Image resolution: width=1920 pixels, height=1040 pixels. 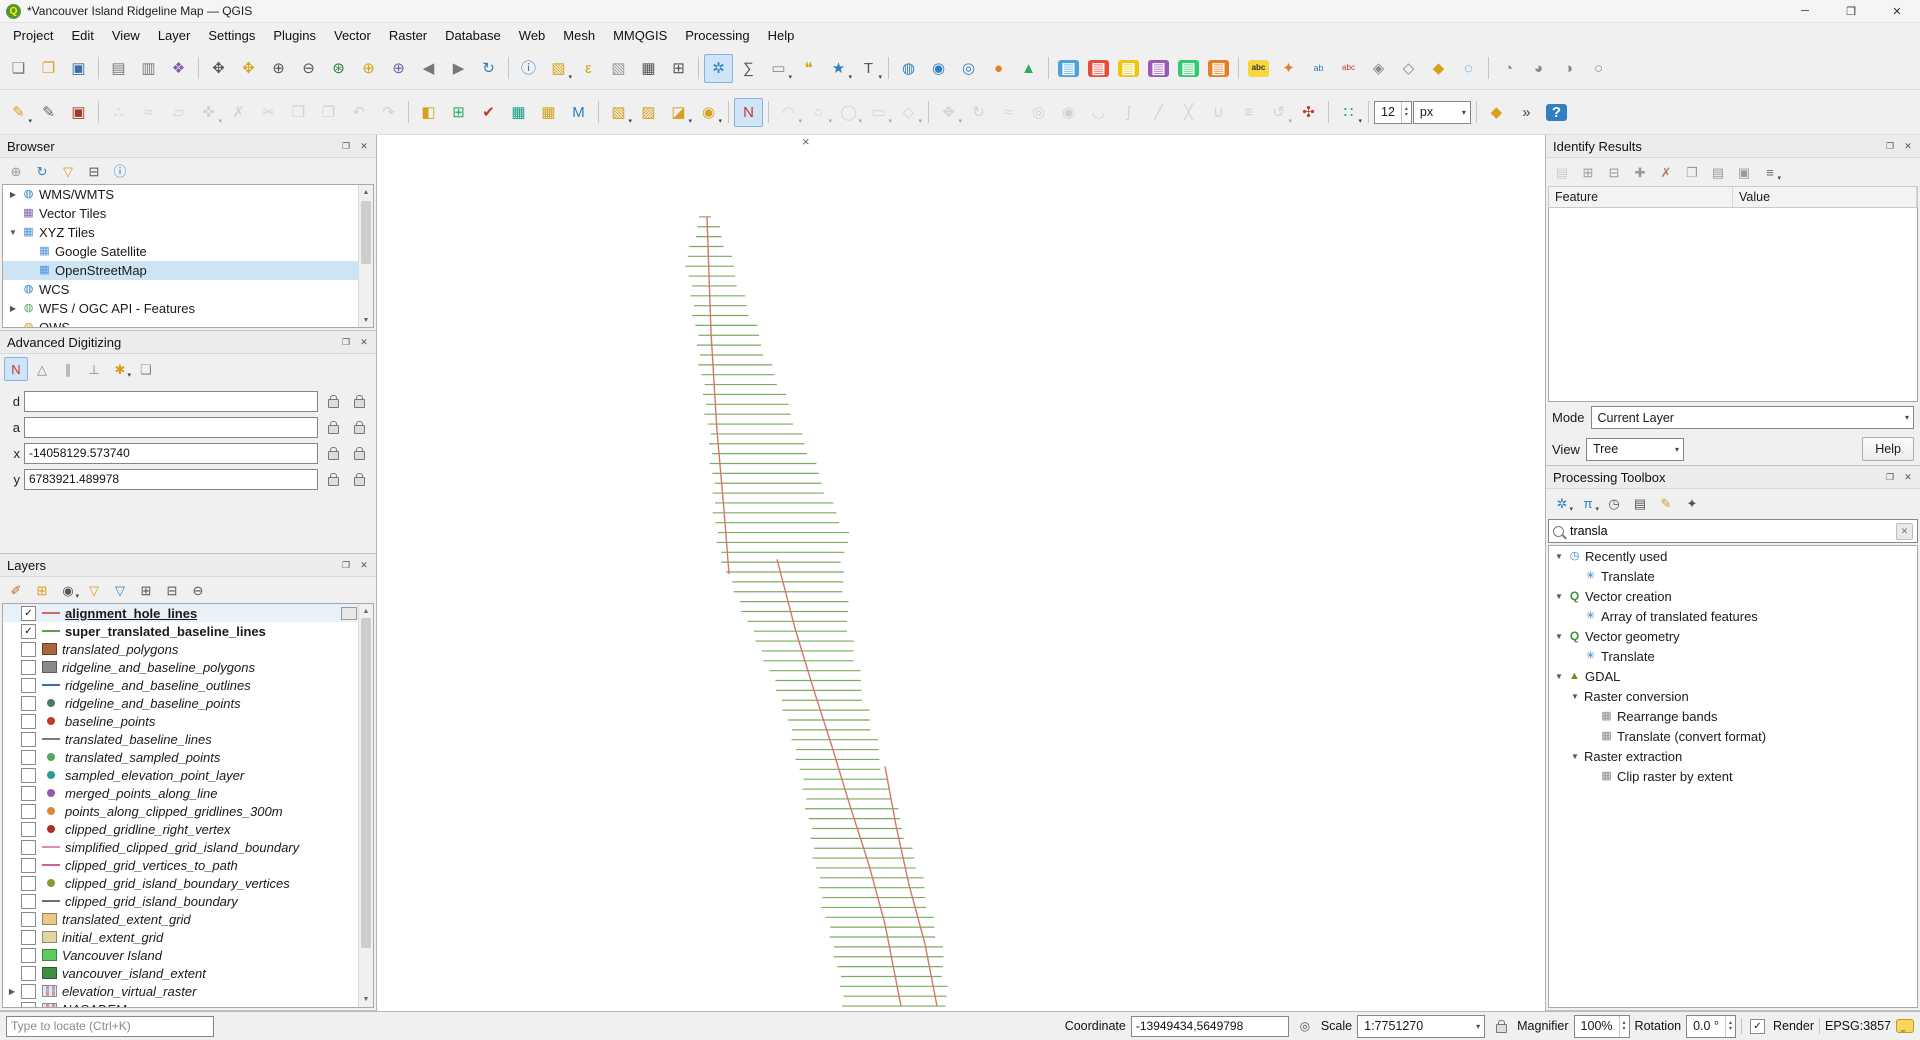 I want to click on lock-x-button, so click(x=333, y=453).